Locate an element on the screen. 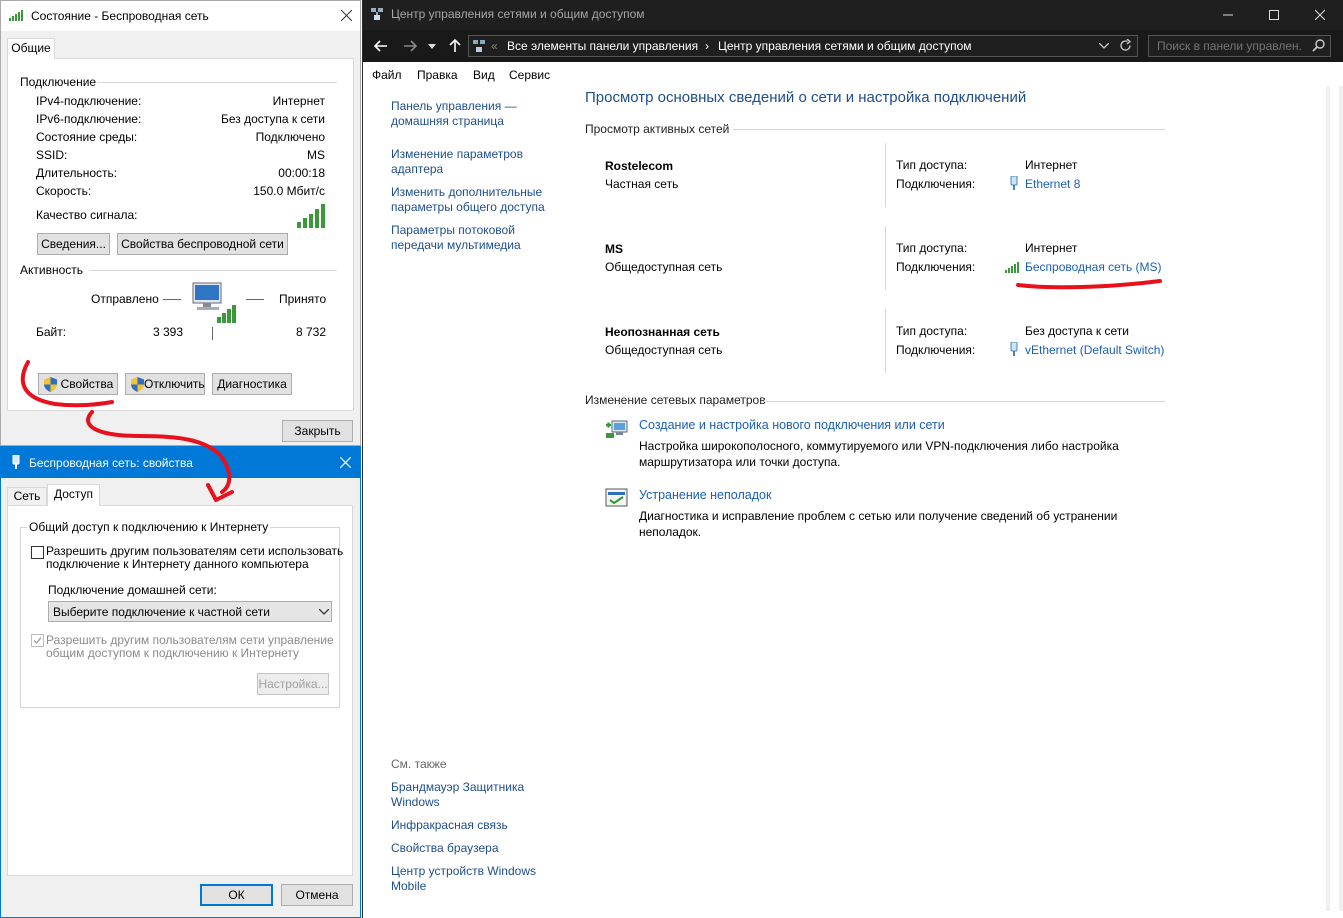 The height and width of the screenshot is (918, 1343). network-category-link: Частная сеть is located at coordinates (641, 184).